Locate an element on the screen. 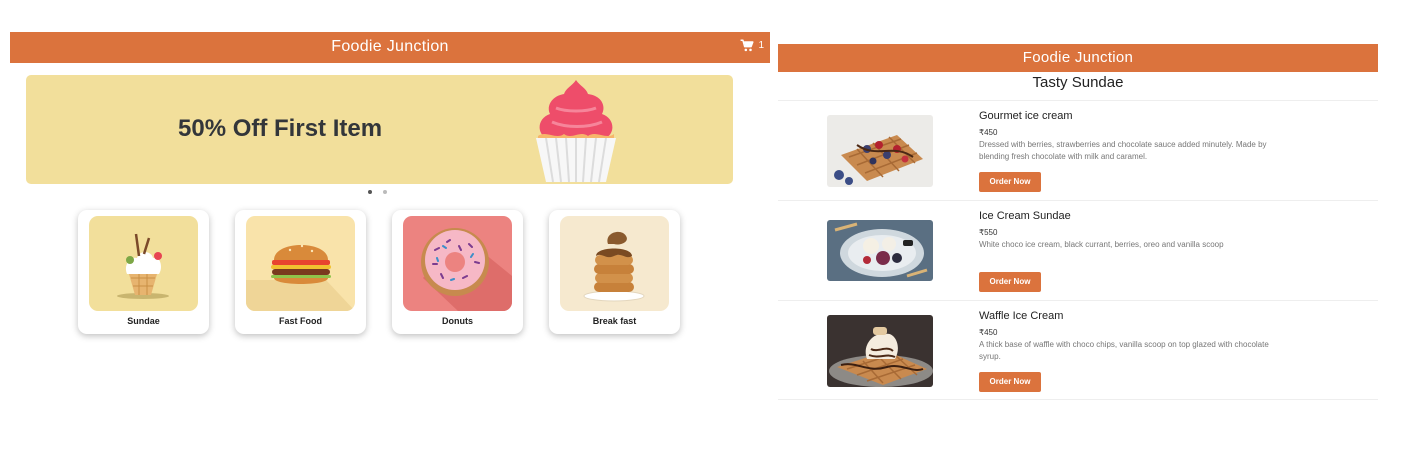  category-label: Break fast is located at coordinates (614, 321).